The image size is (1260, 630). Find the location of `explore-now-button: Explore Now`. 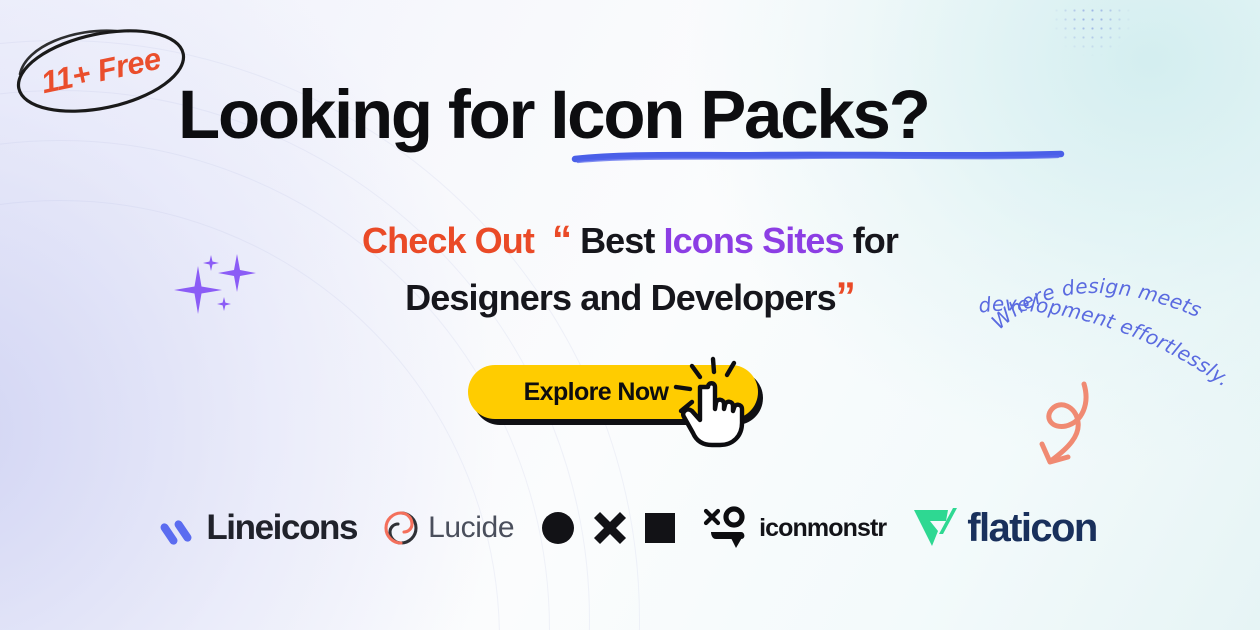

explore-now-button: Explore Now is located at coordinates (613, 392).